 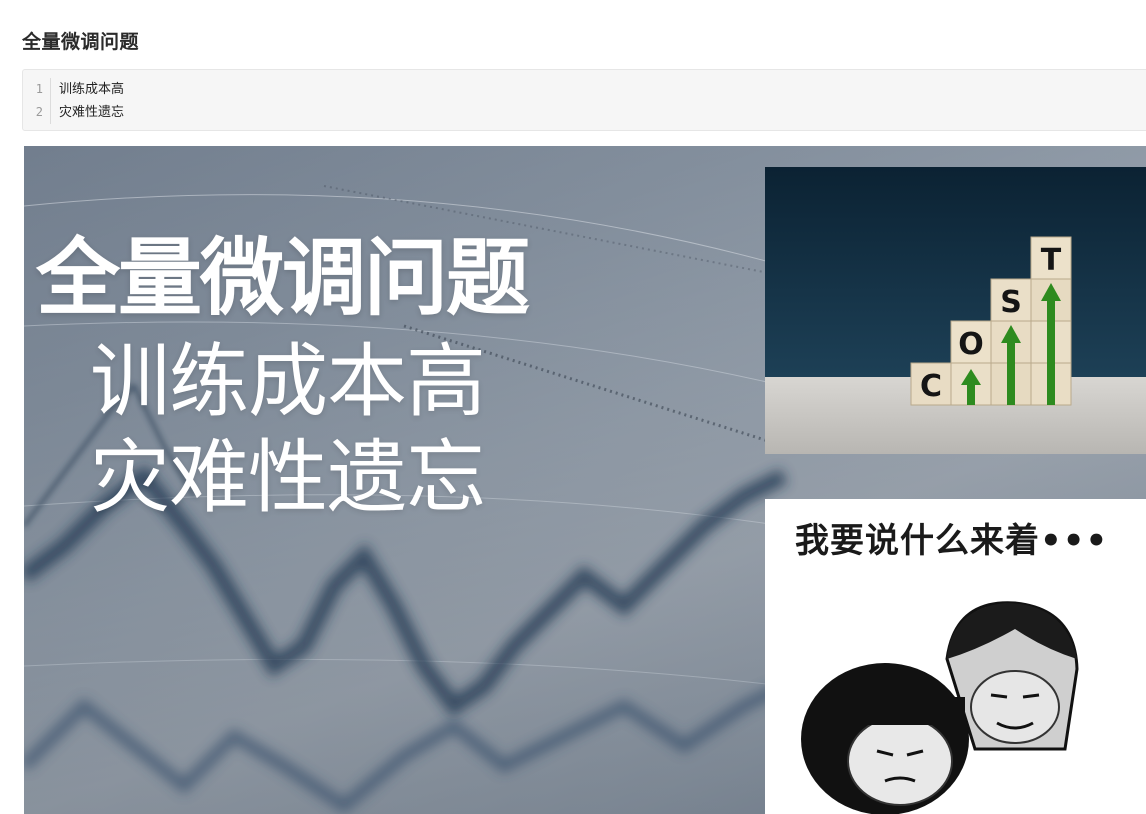 I want to click on section-heading: 全量微调问题, so click(x=81, y=42).